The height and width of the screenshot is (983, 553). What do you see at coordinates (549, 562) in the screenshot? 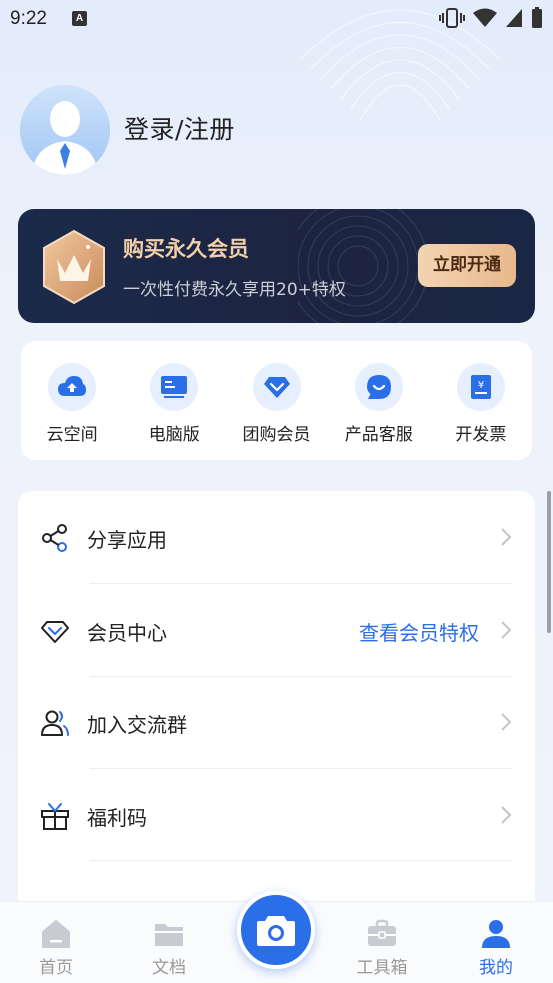
I see `scrollbar` at bounding box center [549, 562].